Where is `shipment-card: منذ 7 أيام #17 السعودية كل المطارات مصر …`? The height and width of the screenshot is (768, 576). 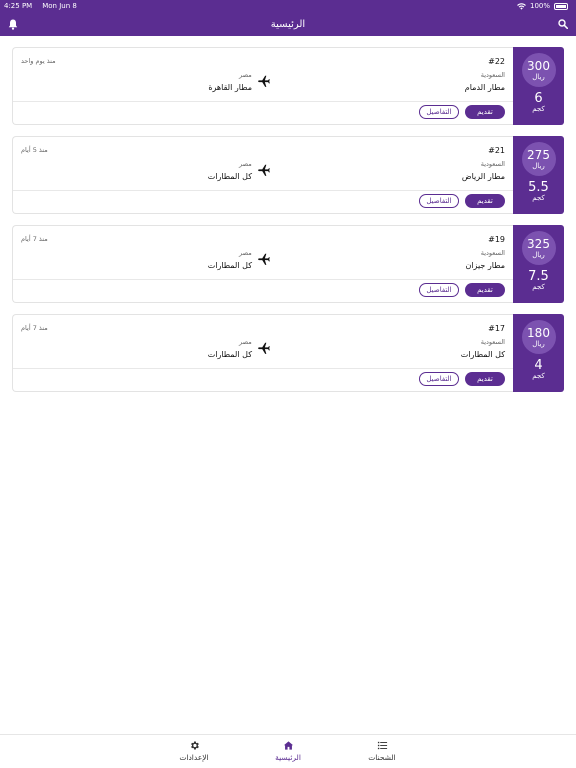 shipment-card: منذ 7 أيام #17 السعودية كل المطارات مصر … is located at coordinates (288, 353).